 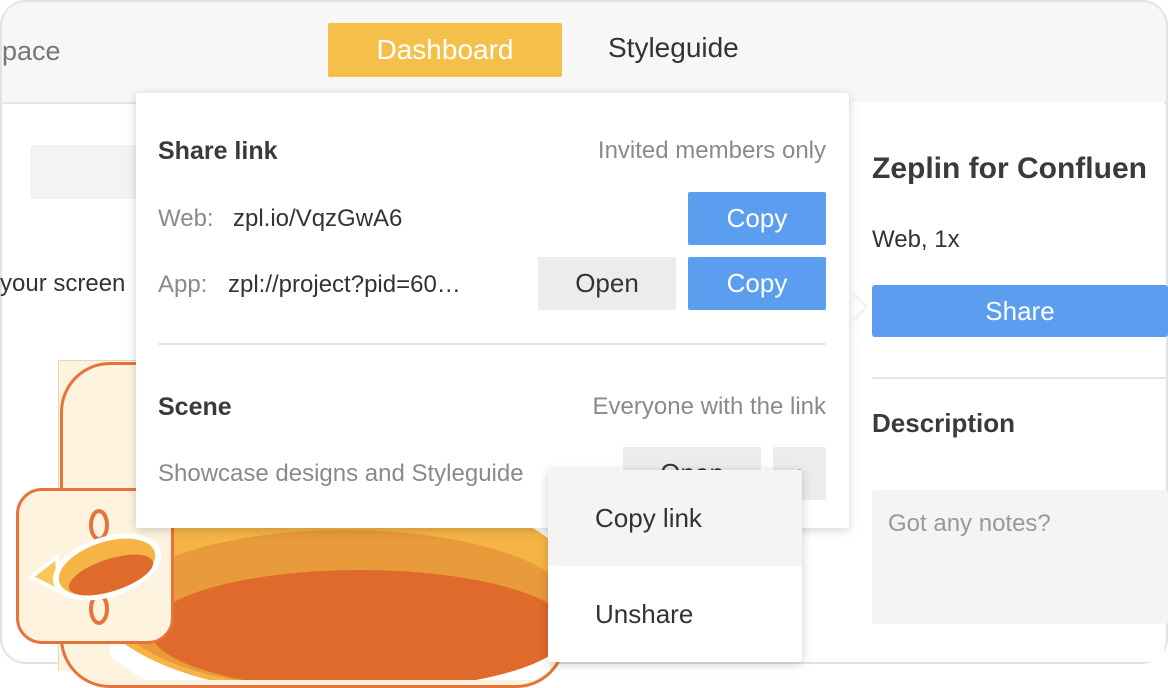 I want to click on tab-dashboard: Dashboard, so click(x=445, y=50).